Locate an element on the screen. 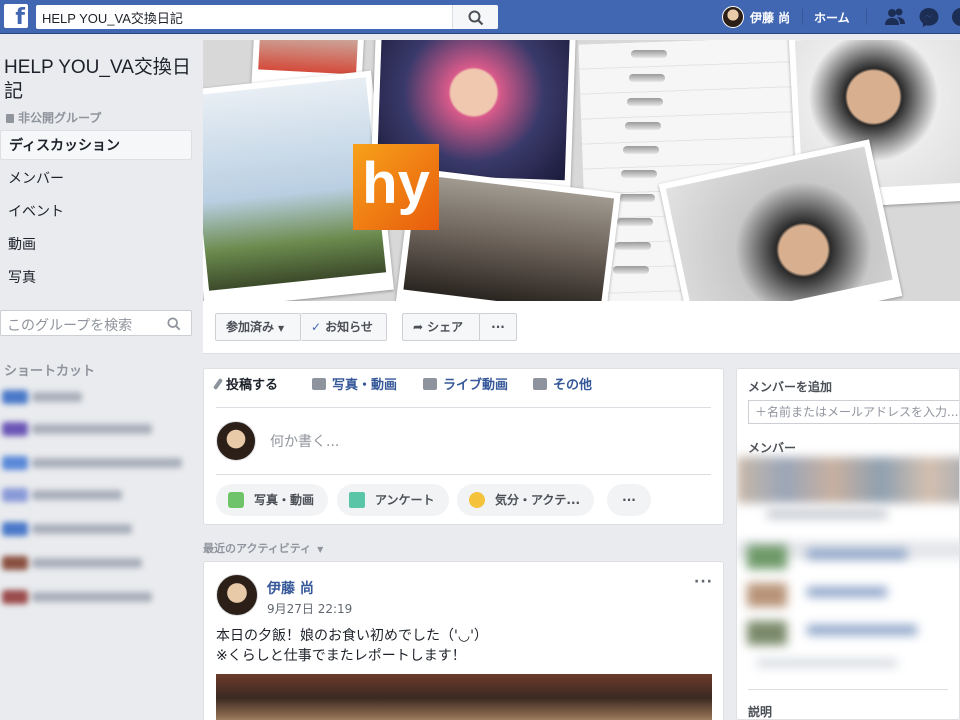 The image size is (960, 720). photo-video-button: 写真・動画 is located at coordinates (272, 500).